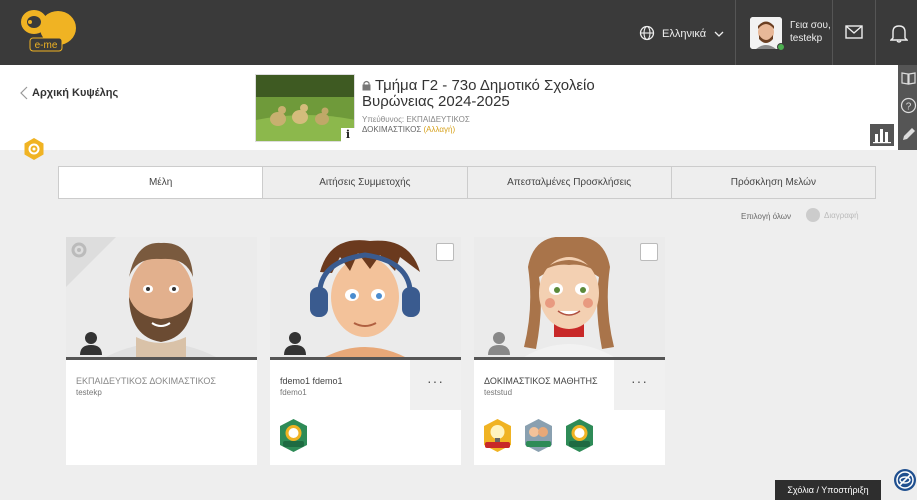 The image size is (917, 500). I want to click on language-select: Ελληνικά, so click(693, 34).